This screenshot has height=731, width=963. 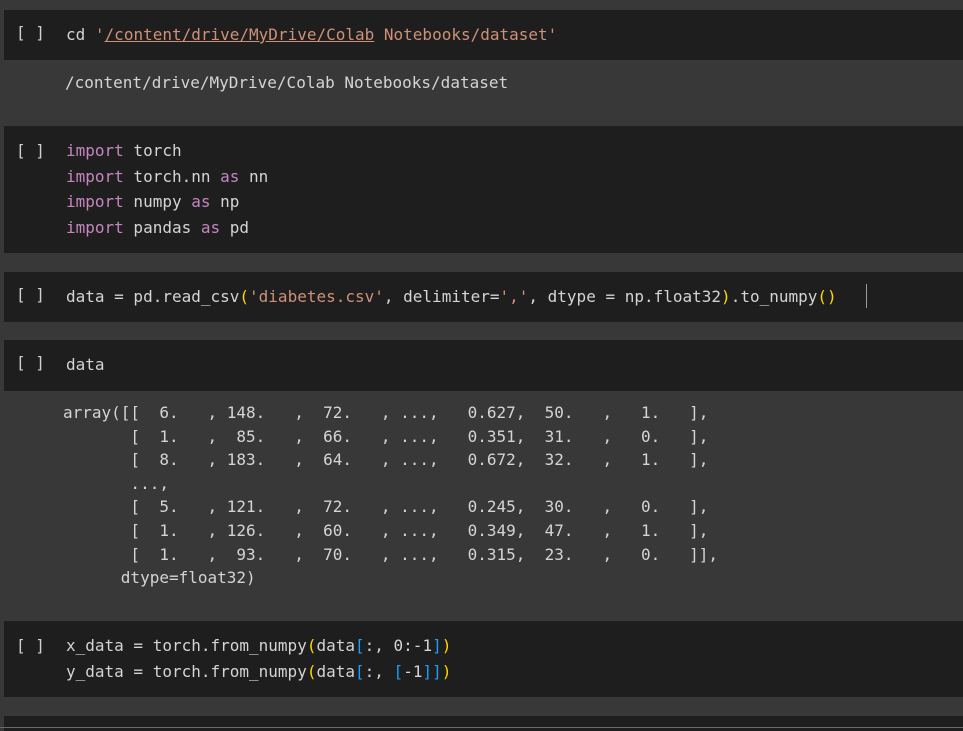 I want to click on code-token: numpy, so click(x=157, y=202).